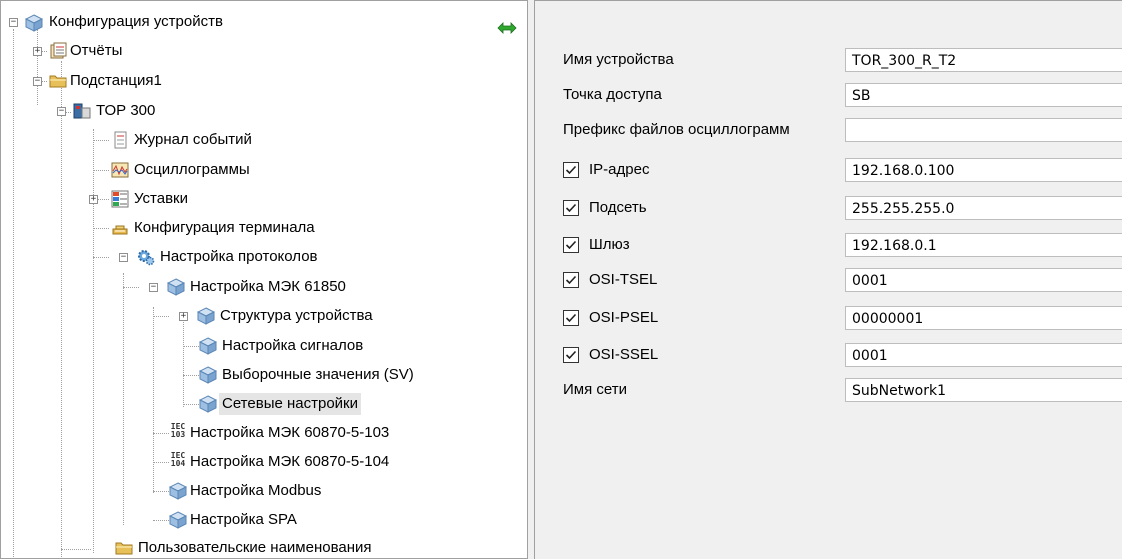 The height and width of the screenshot is (559, 1122). I want to click on property-label: Имя устройства, so click(618, 59).